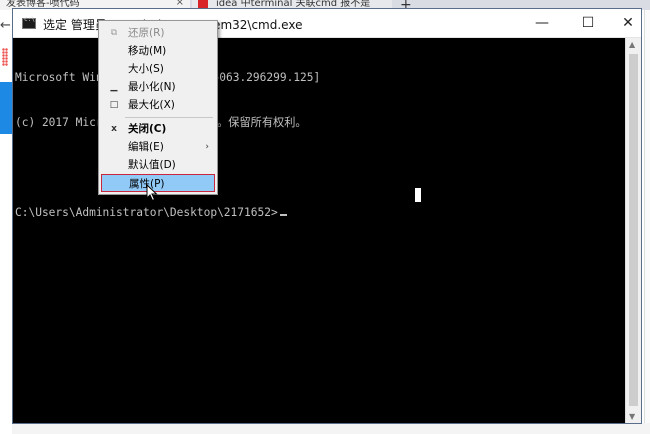  I want to click on sidebar-accent, so click(6, 108).